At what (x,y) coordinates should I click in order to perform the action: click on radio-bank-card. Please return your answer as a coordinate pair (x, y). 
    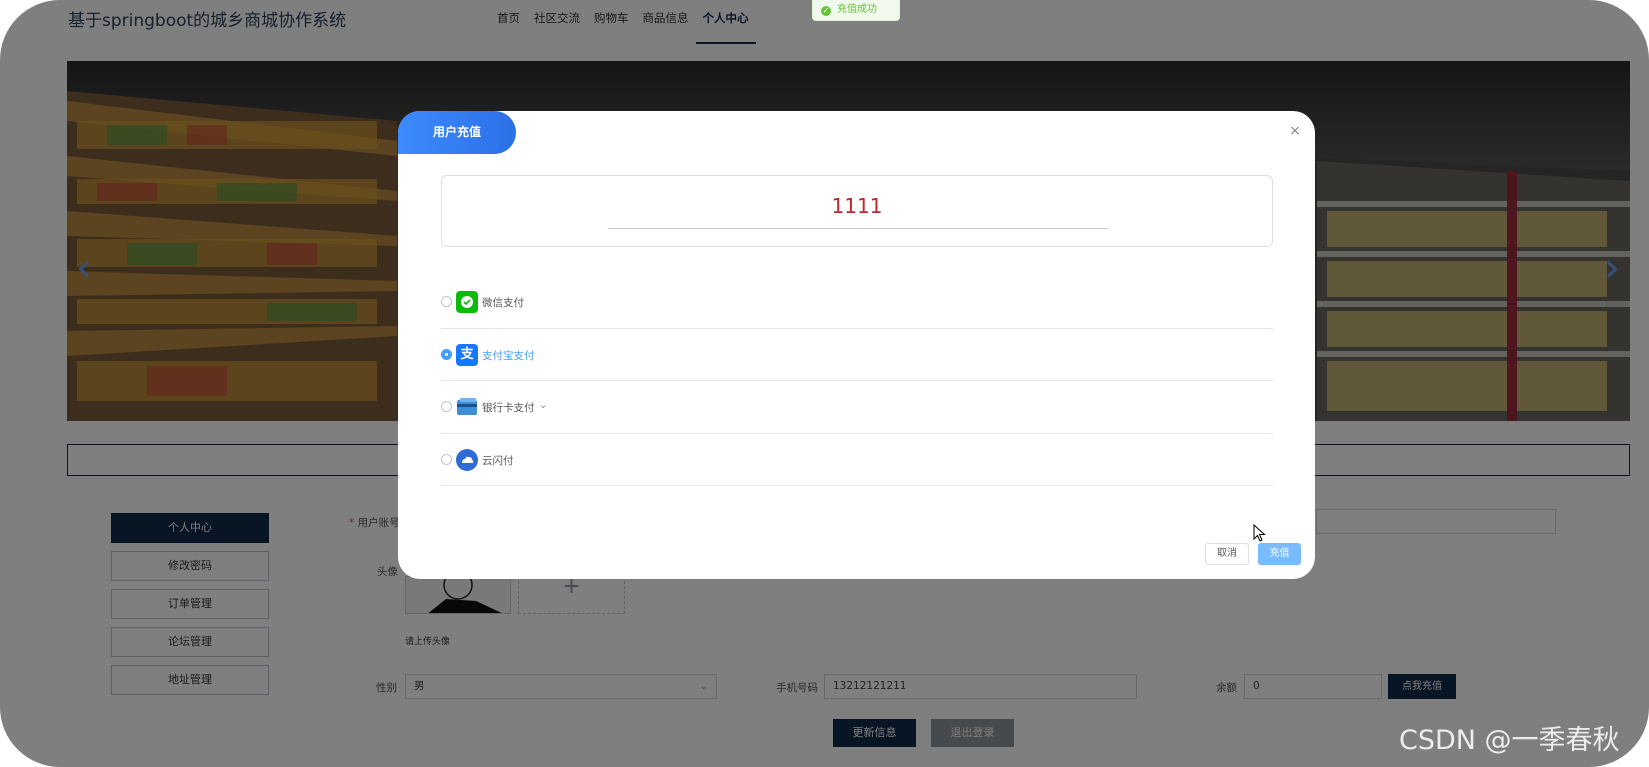
    Looking at the image, I should click on (446, 406).